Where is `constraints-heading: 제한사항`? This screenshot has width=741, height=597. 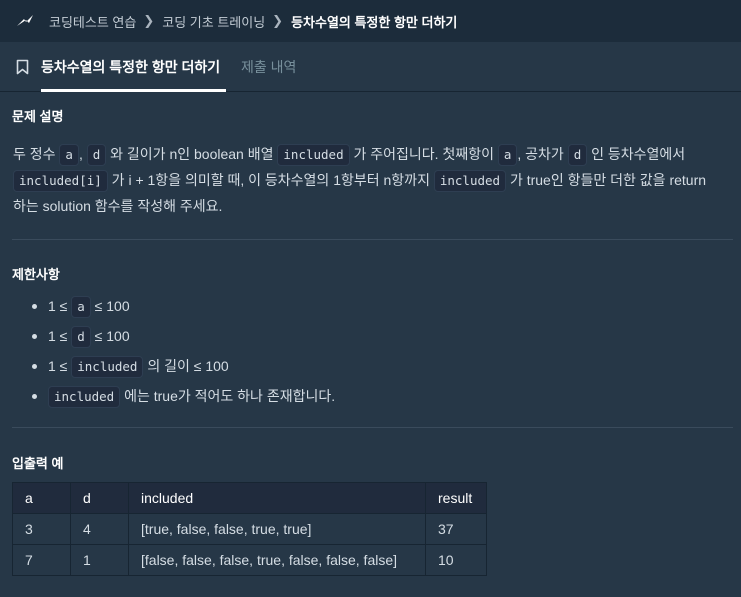 constraints-heading: 제한사항 is located at coordinates (36, 274).